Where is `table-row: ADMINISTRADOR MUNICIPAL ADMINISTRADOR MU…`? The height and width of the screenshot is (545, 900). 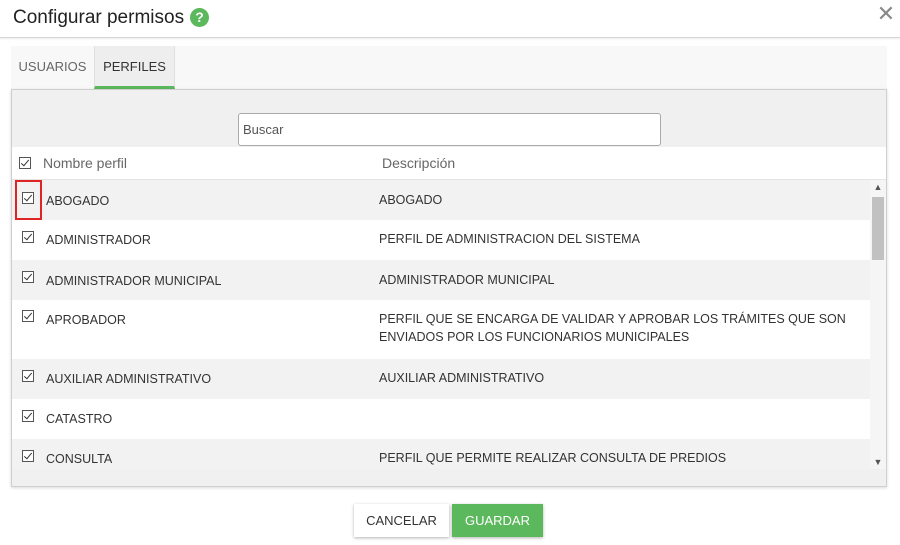 table-row: ADMINISTRADOR MUNICIPAL ADMINISTRADOR MU… is located at coordinates (441, 280).